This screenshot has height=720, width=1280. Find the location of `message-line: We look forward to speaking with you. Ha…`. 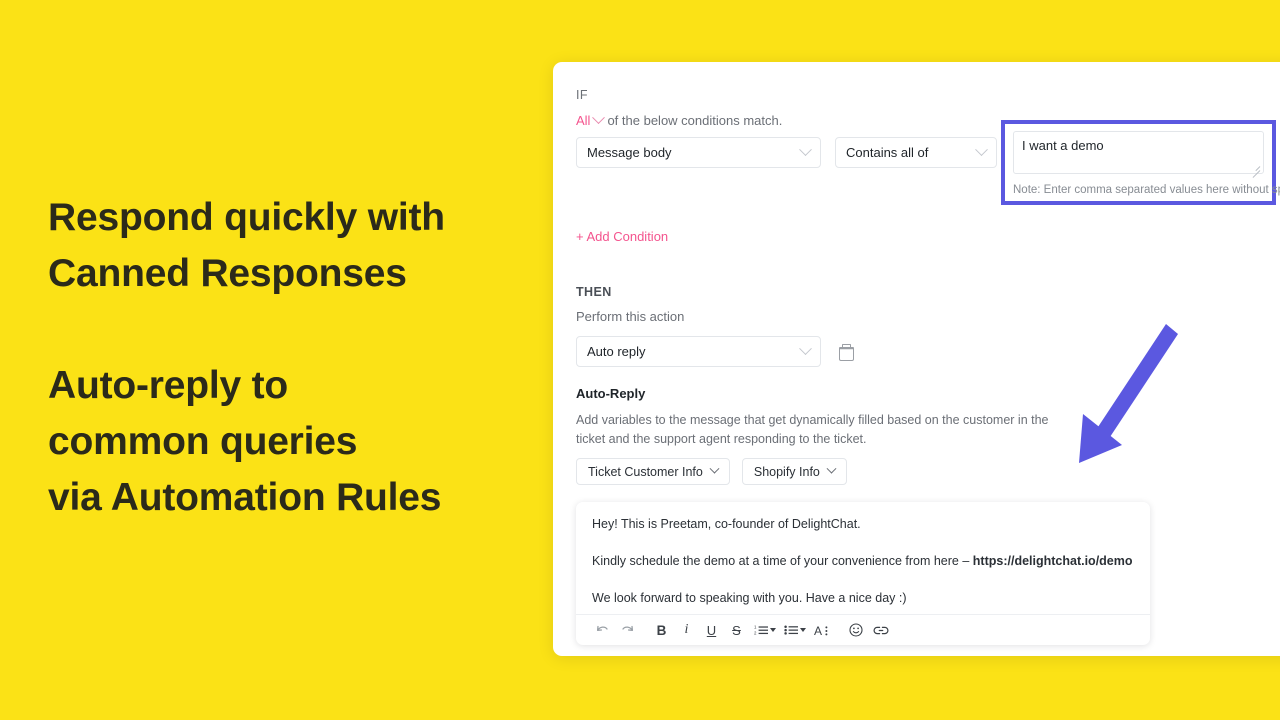

message-line: We look forward to speaking with you. Ha… is located at coordinates (749, 598).